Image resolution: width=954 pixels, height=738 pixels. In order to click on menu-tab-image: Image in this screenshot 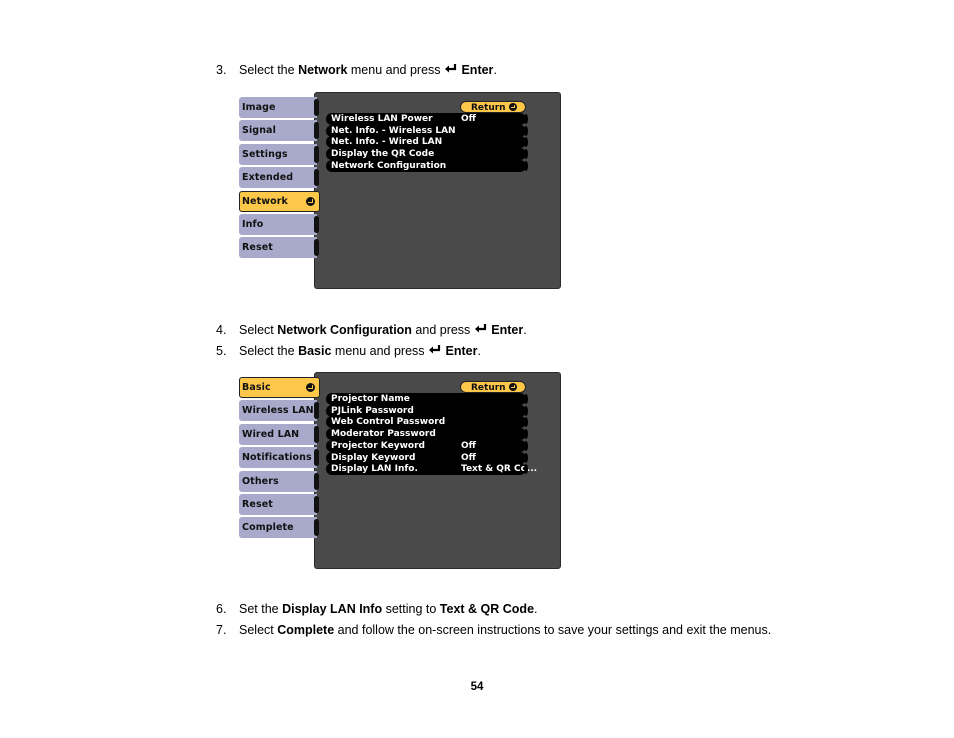, I will do `click(279, 107)`.